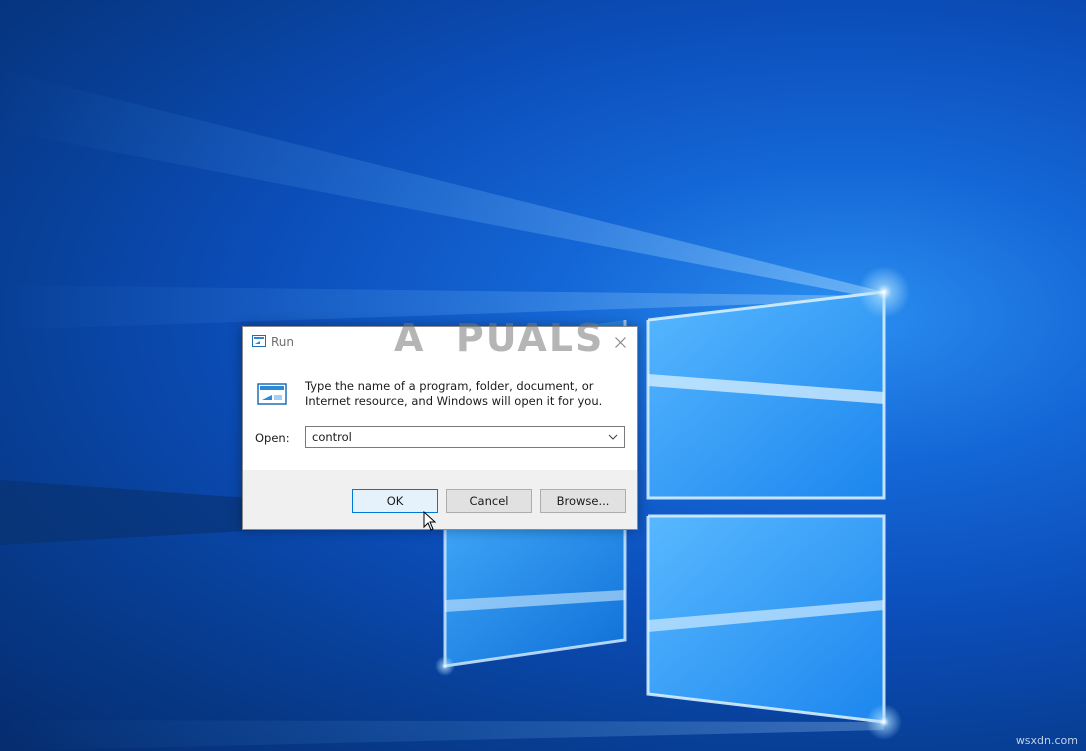  I want to click on close-button, so click(620, 342).